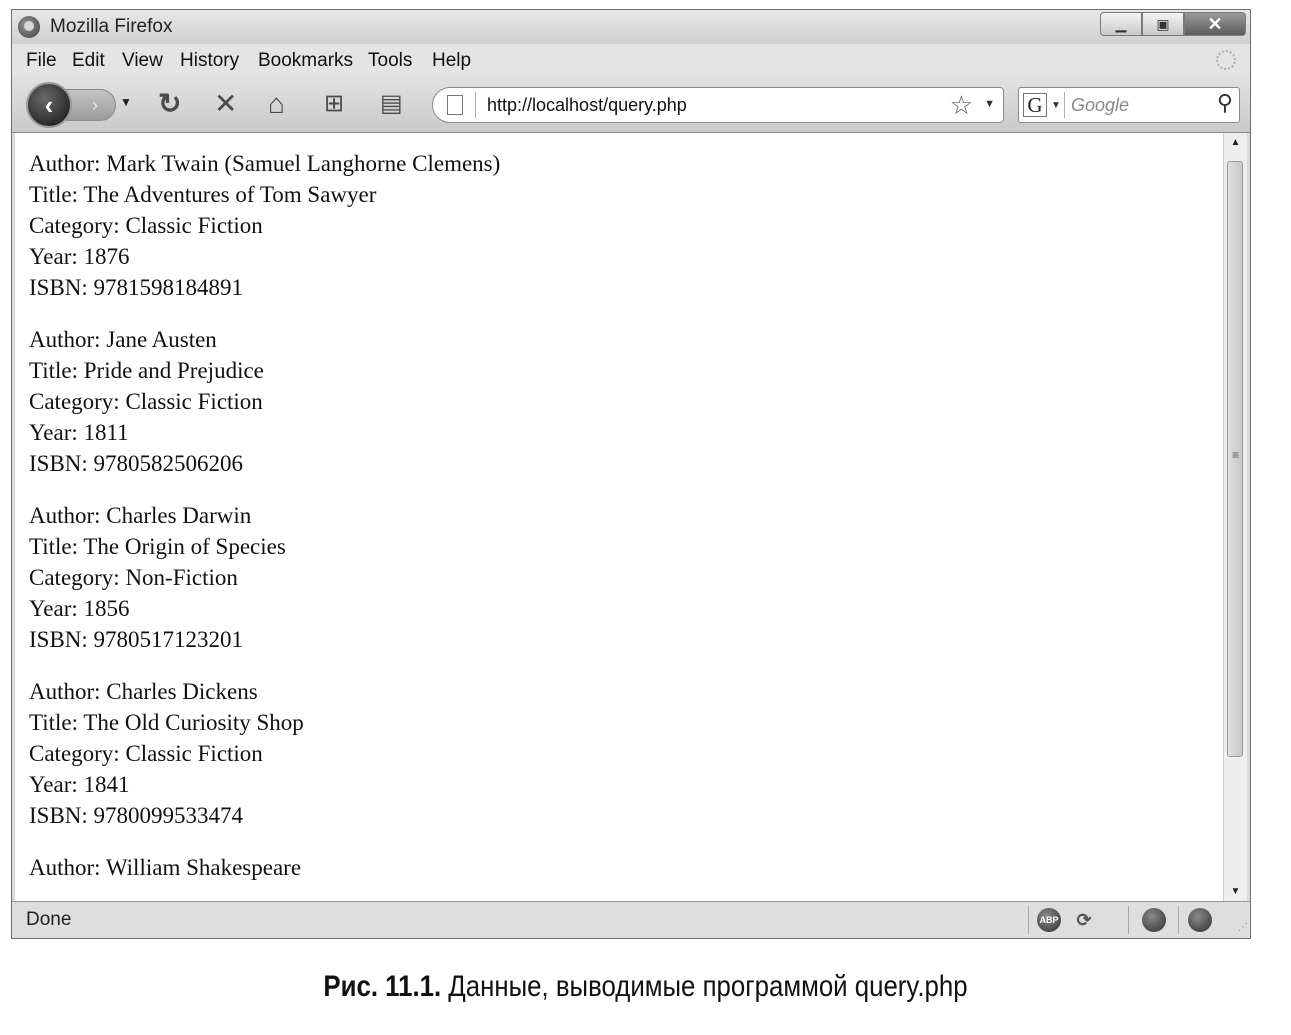 Image resolution: width=1291 pixels, height=1035 pixels. Describe the element at coordinates (305, 61) in the screenshot. I see `menu-bookmarks: Bookmarks` at that location.